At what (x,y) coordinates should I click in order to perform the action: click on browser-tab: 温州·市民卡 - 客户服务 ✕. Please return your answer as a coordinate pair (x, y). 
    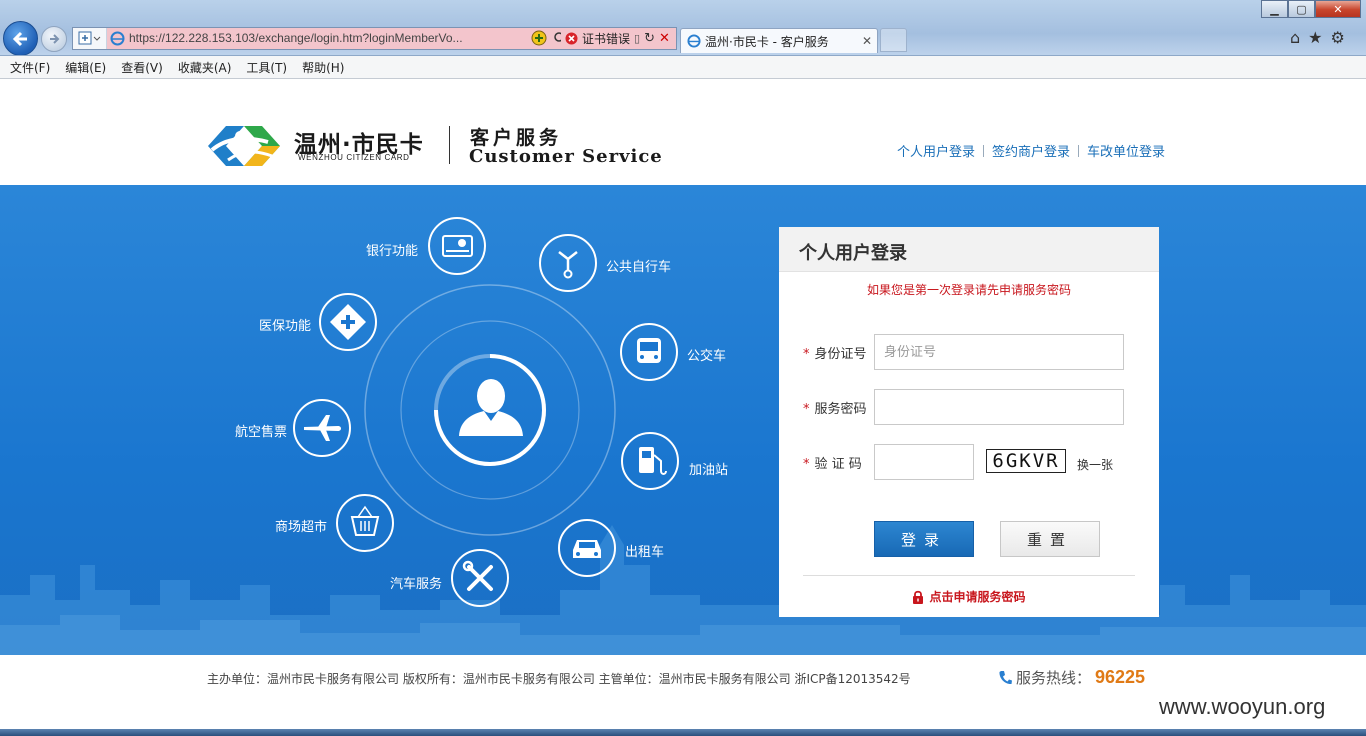
    Looking at the image, I should click on (779, 40).